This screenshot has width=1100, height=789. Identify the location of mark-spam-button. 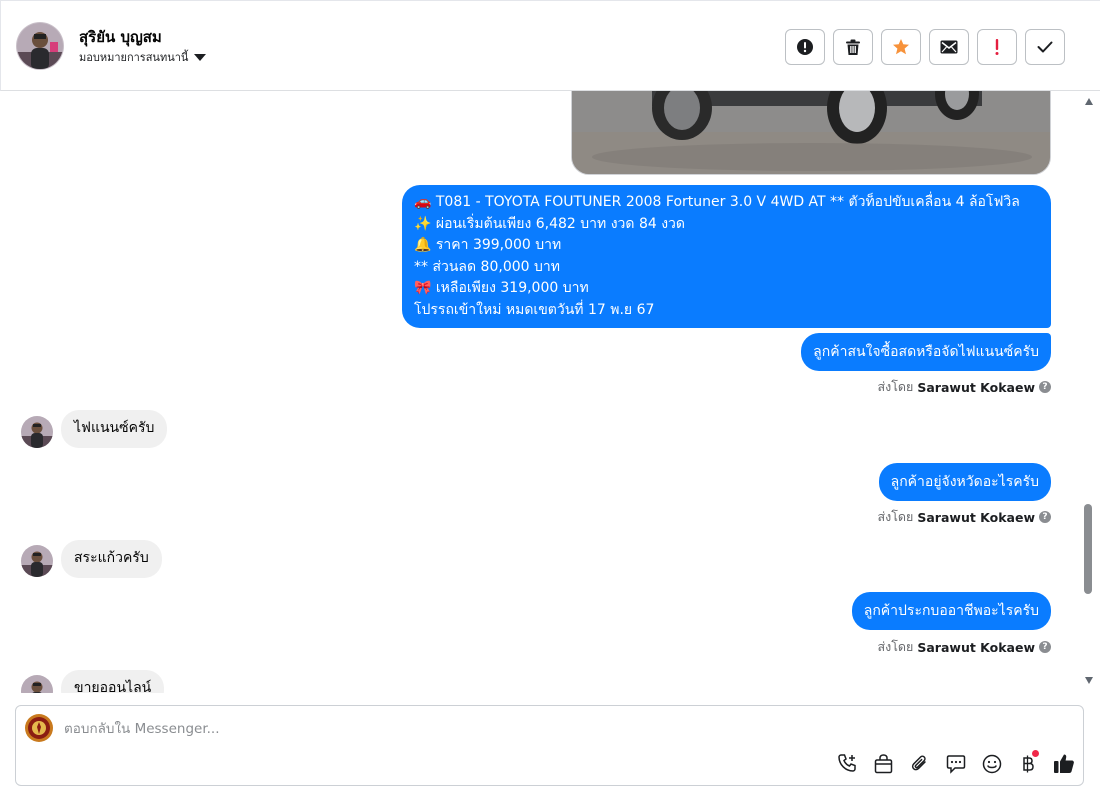
(805, 47).